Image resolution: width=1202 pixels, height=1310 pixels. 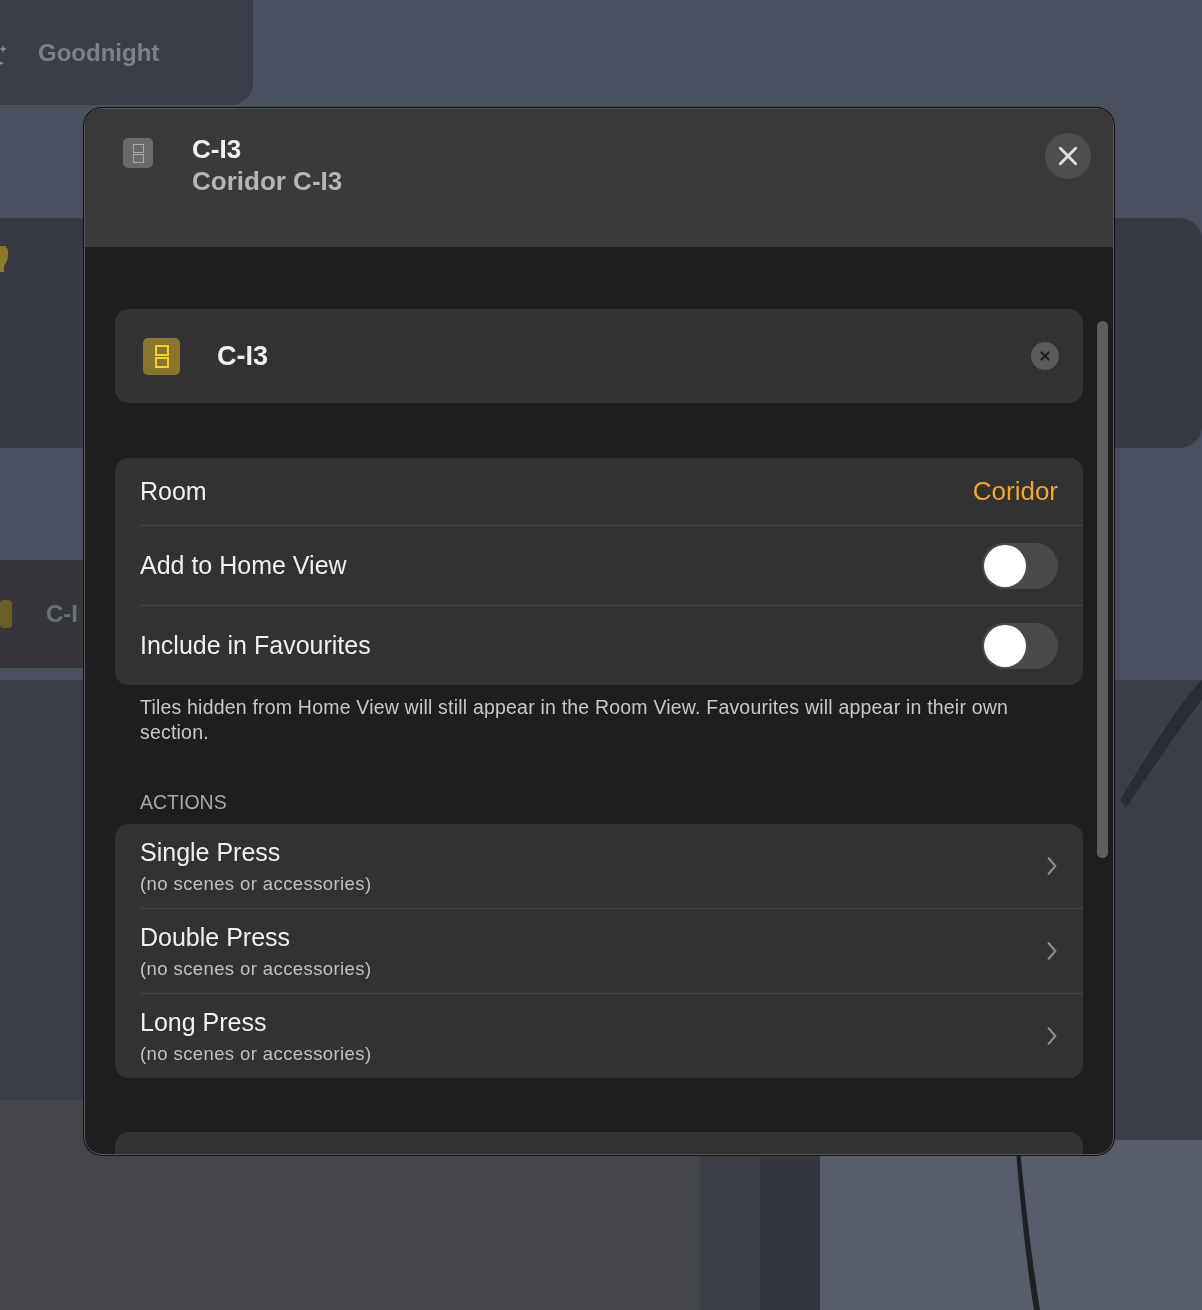 I want to click on action-title: Double Press, so click(x=216, y=937).